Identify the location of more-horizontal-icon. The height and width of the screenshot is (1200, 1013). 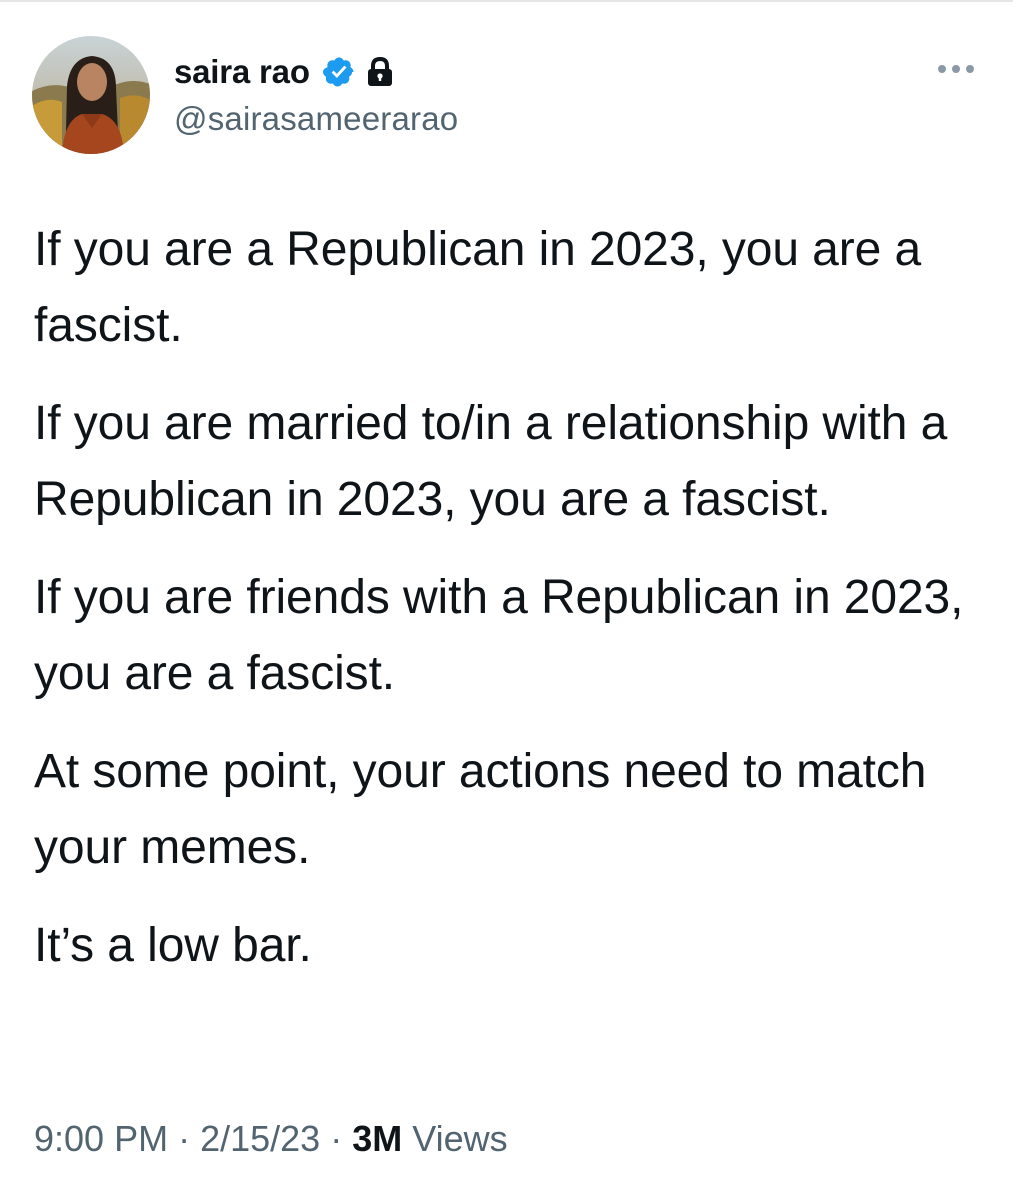
(956, 69).